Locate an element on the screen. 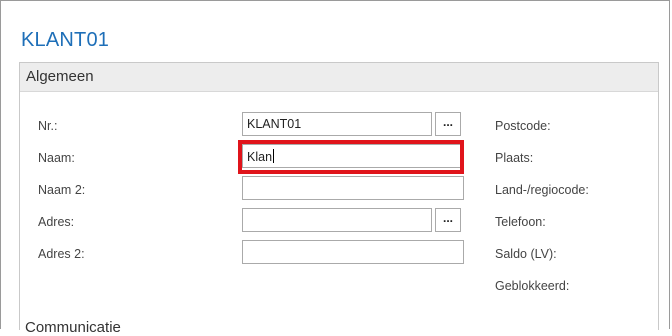 This screenshot has width=672, height=336. label-plaats: Plaats: is located at coordinates (514, 158).